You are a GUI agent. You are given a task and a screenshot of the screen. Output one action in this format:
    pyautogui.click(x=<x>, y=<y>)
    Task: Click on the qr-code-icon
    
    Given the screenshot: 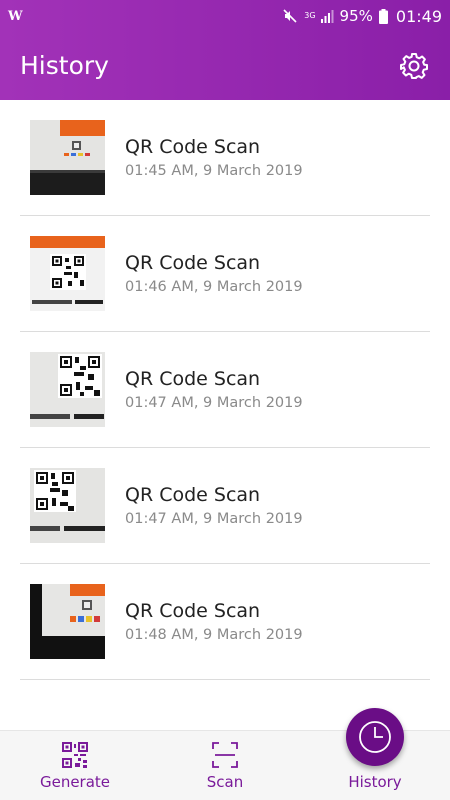 What is the action you would take?
    pyautogui.click(x=75, y=755)
    